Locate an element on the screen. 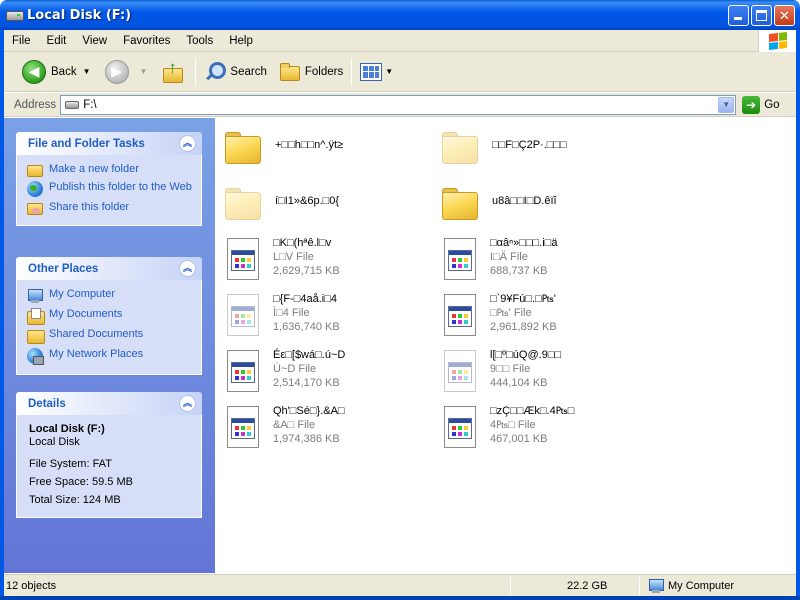 The width and height of the screenshot is (800, 600). maximize-button is located at coordinates (761, 15).